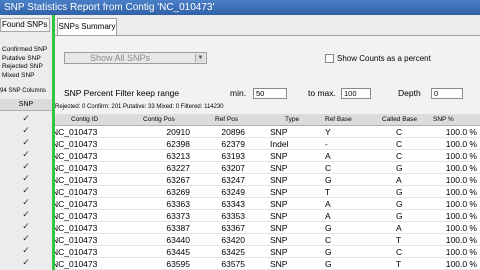  Describe the element at coordinates (200, 58) in the screenshot. I see `chevron-down-icon: ▼` at that location.